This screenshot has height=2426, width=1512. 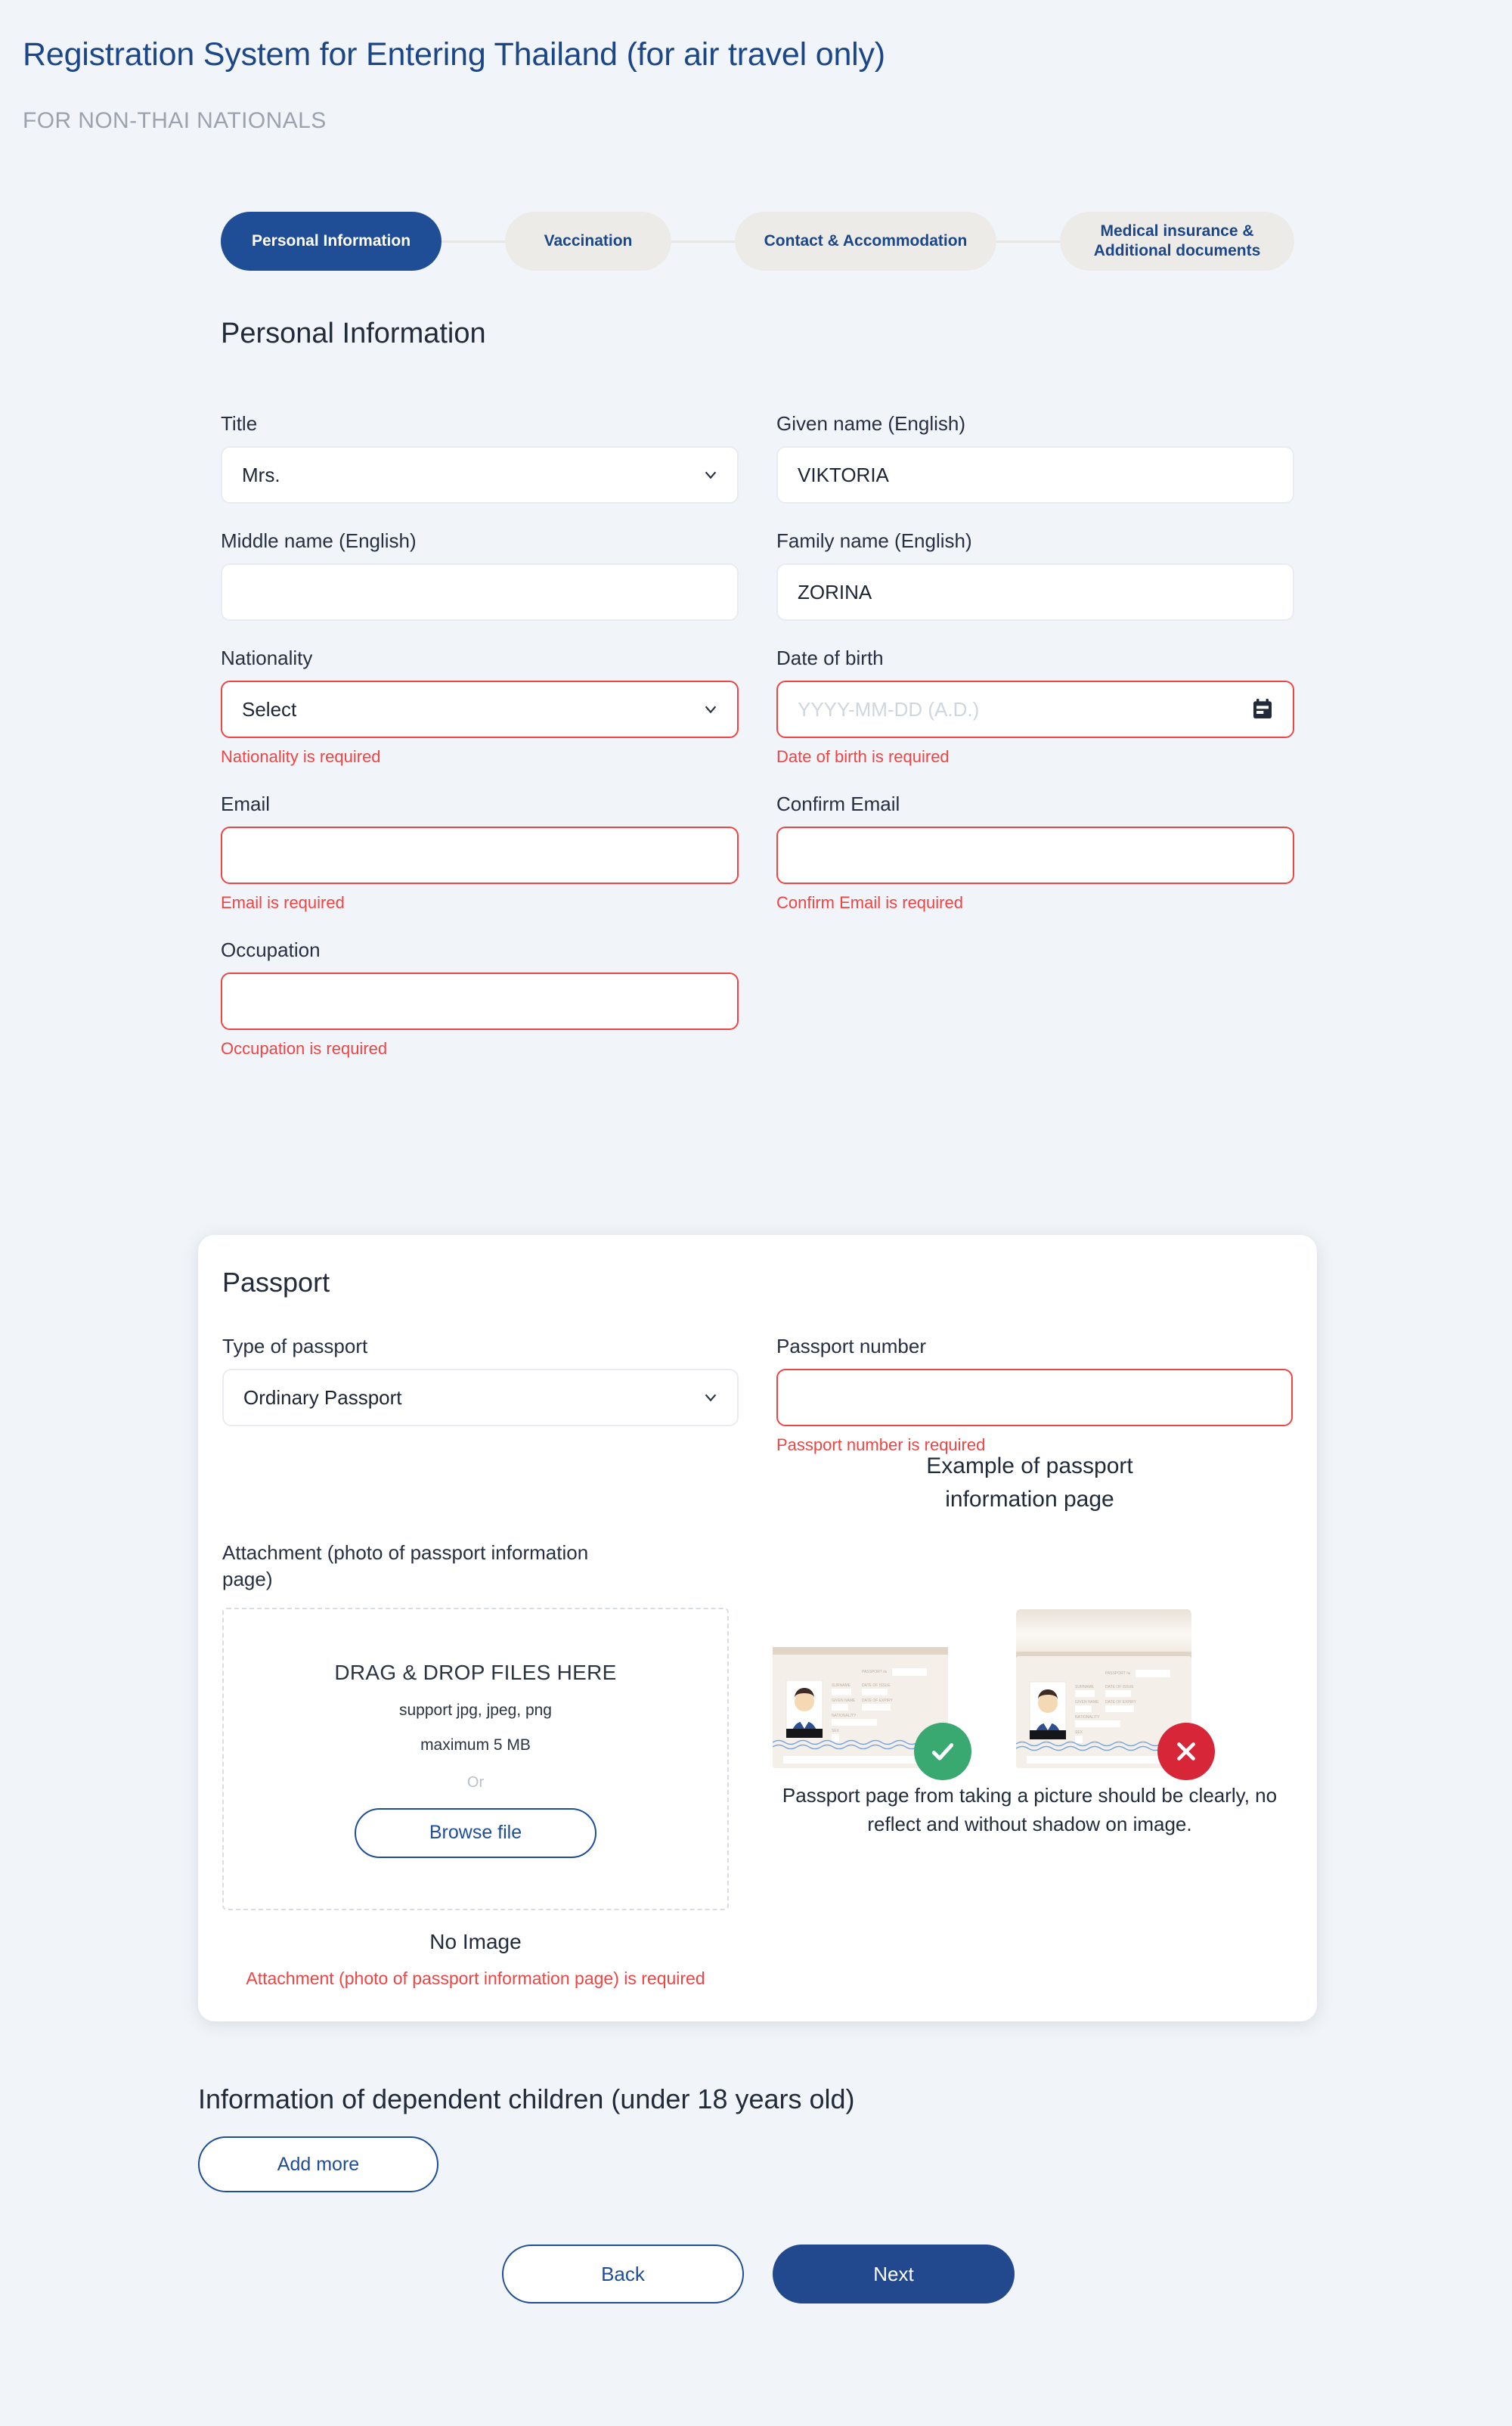 I want to click on dropzone-support-text: support jpg, jpeg, png, so click(x=475, y=1710).